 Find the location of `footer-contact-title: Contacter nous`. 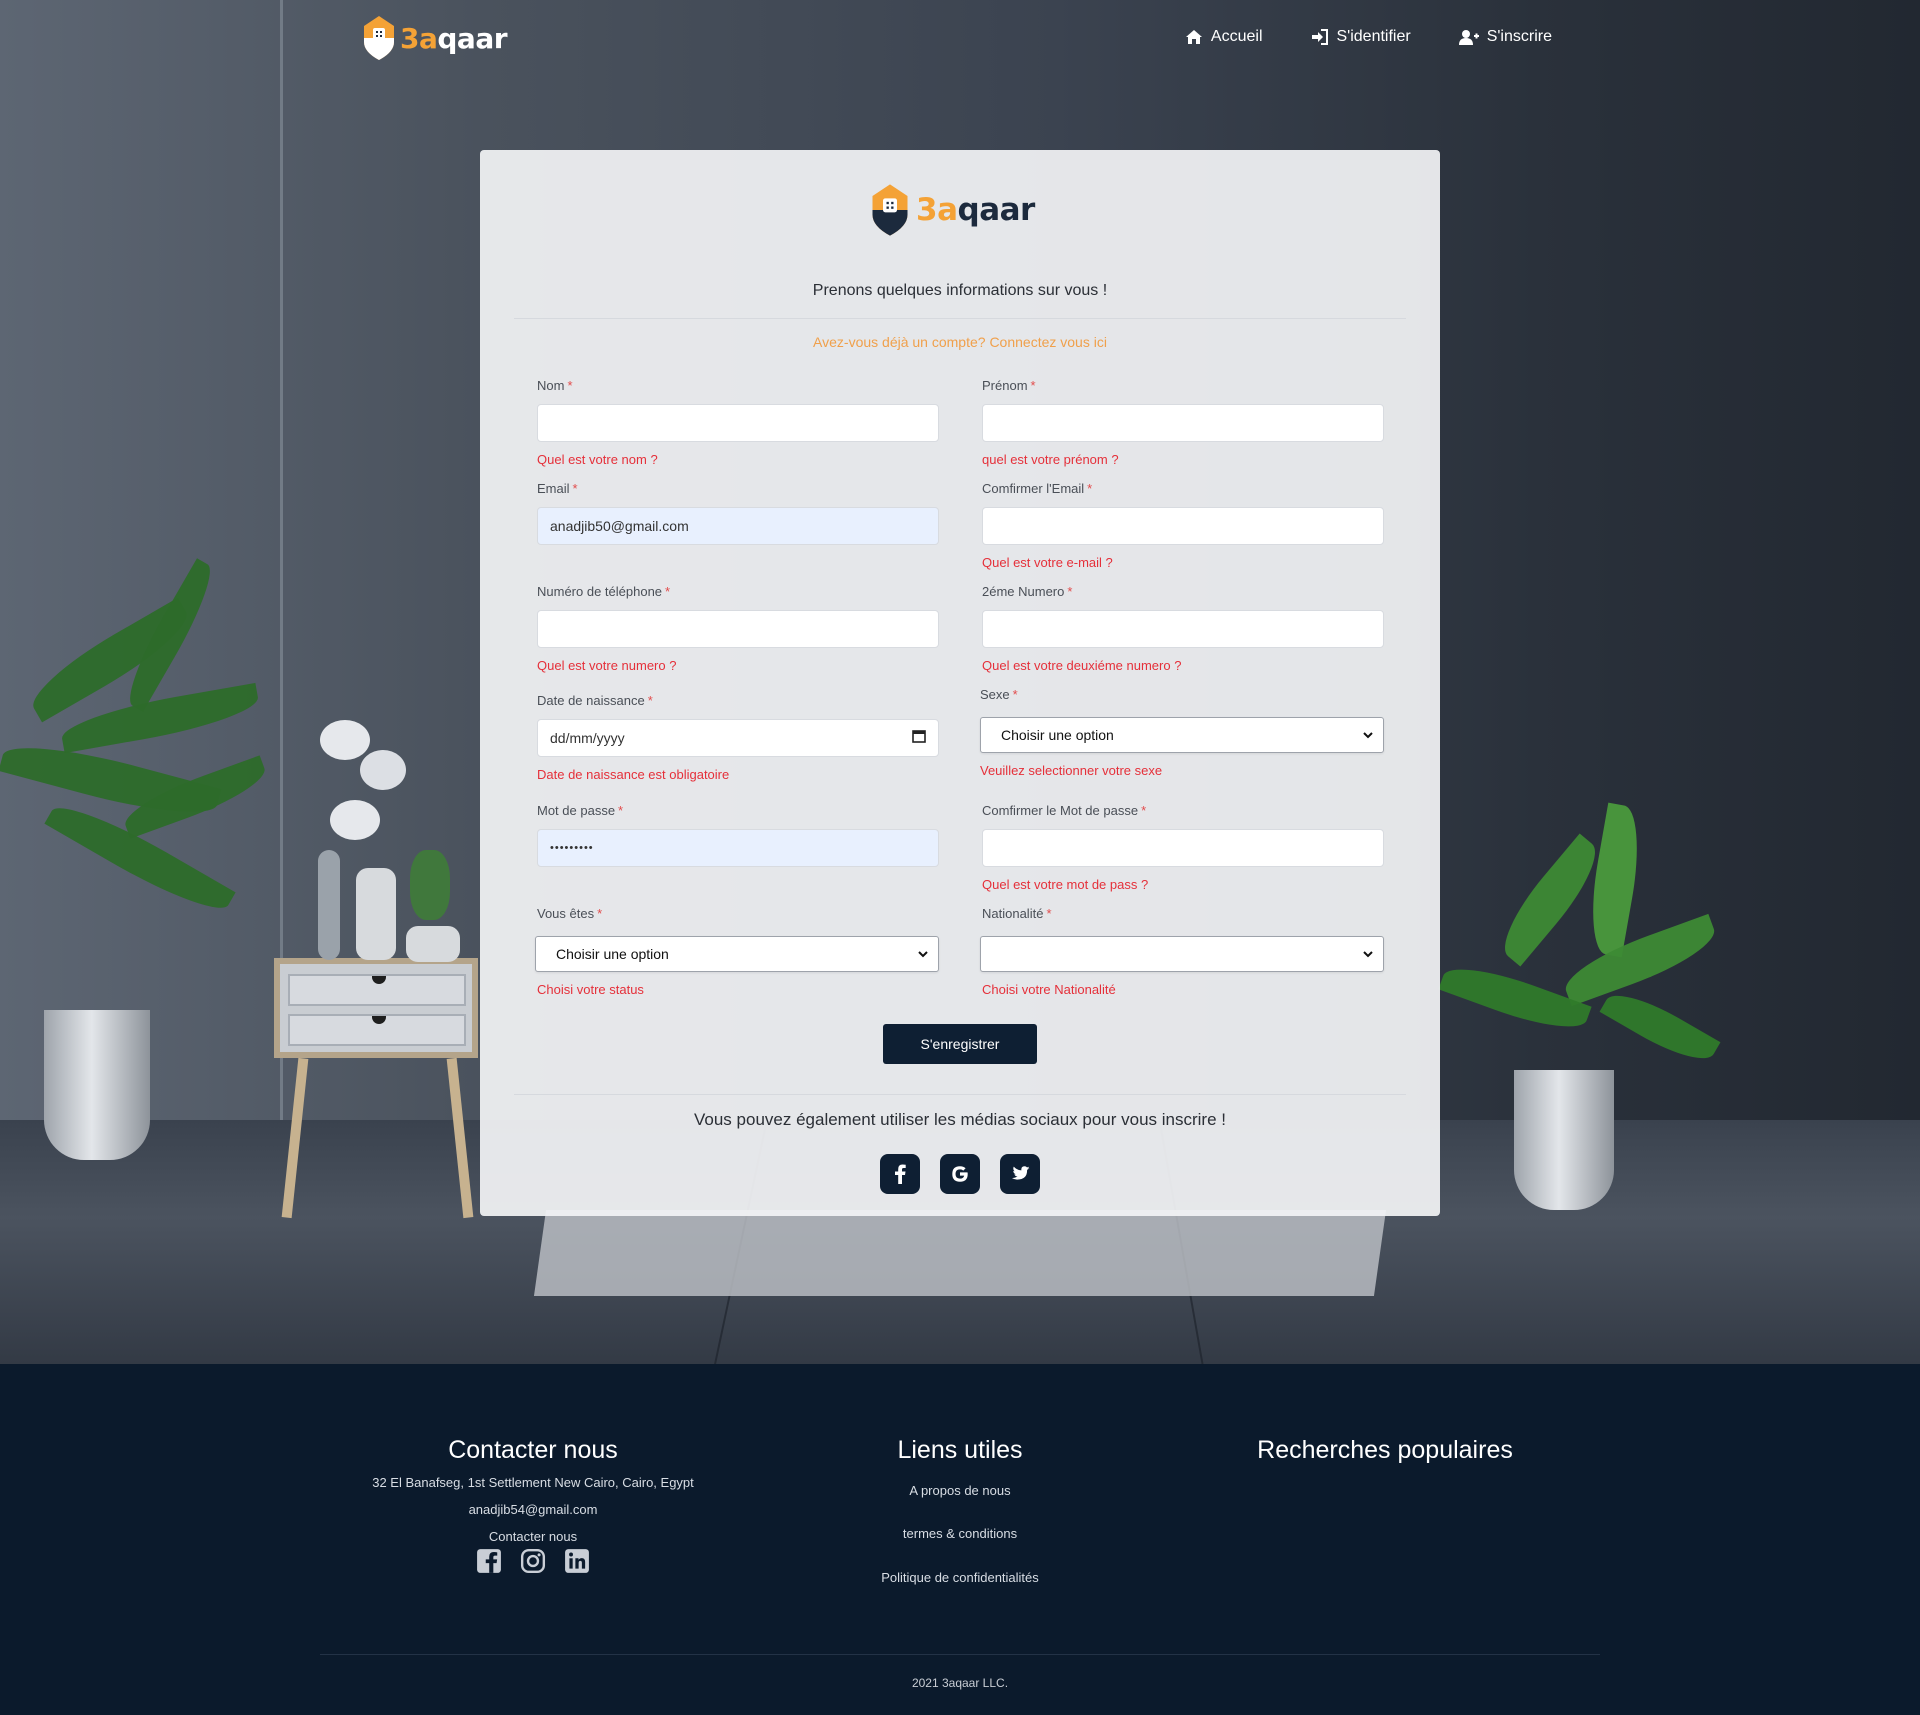

footer-contact-title: Contacter nous is located at coordinates (533, 1450).